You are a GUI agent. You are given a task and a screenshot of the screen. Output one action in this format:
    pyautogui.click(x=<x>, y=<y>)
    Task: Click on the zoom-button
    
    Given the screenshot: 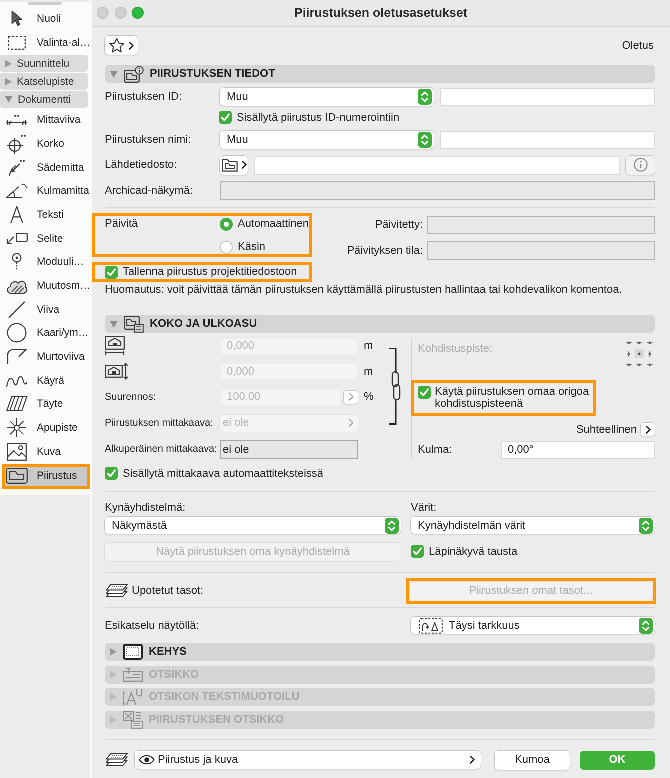 What is the action you would take?
    pyautogui.click(x=138, y=13)
    